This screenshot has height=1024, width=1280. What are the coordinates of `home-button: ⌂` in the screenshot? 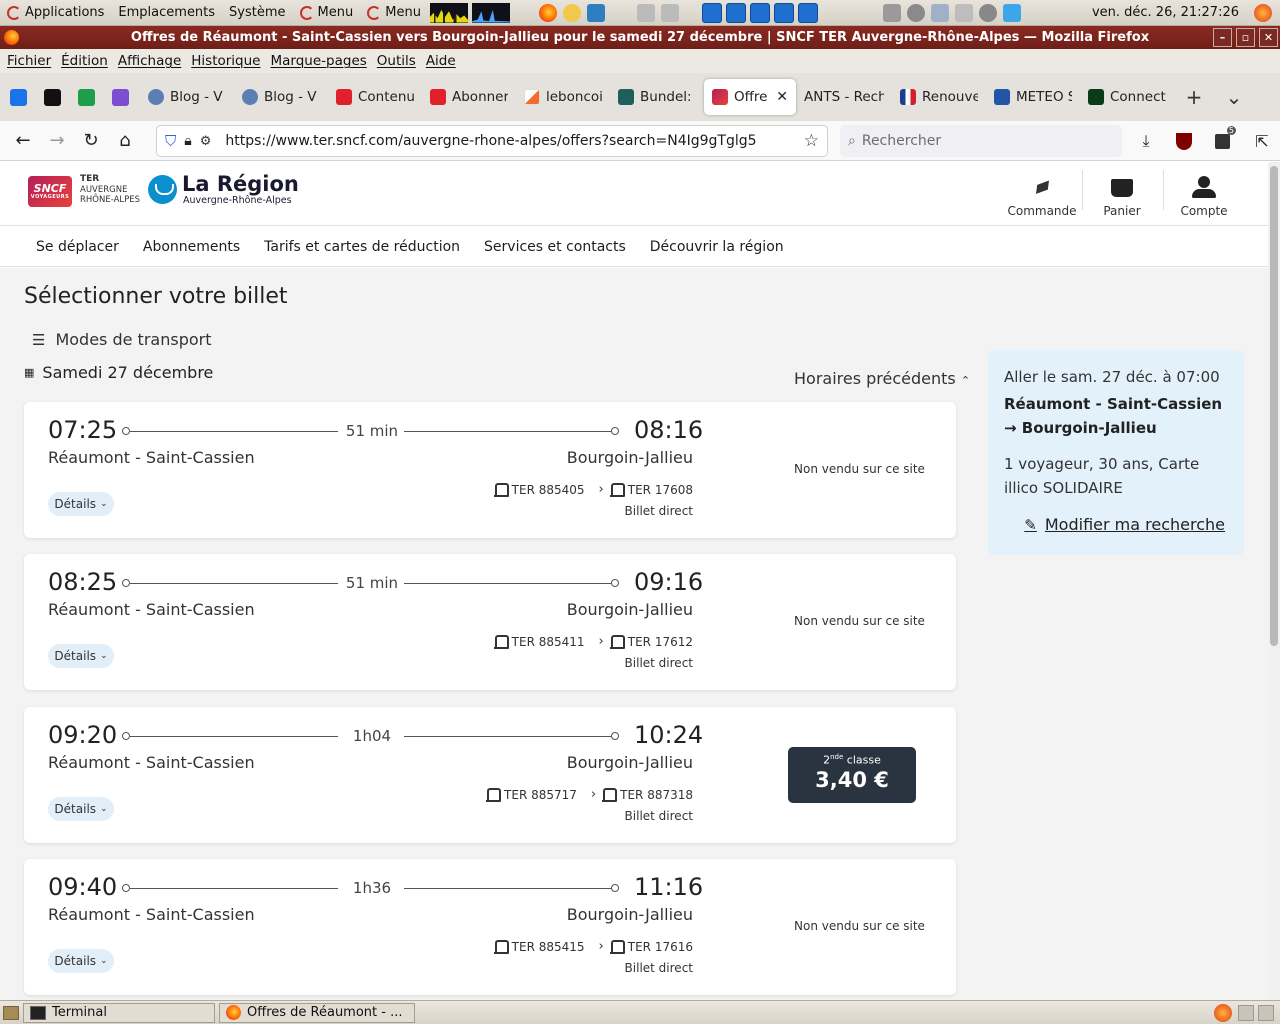 It's located at (125, 141).